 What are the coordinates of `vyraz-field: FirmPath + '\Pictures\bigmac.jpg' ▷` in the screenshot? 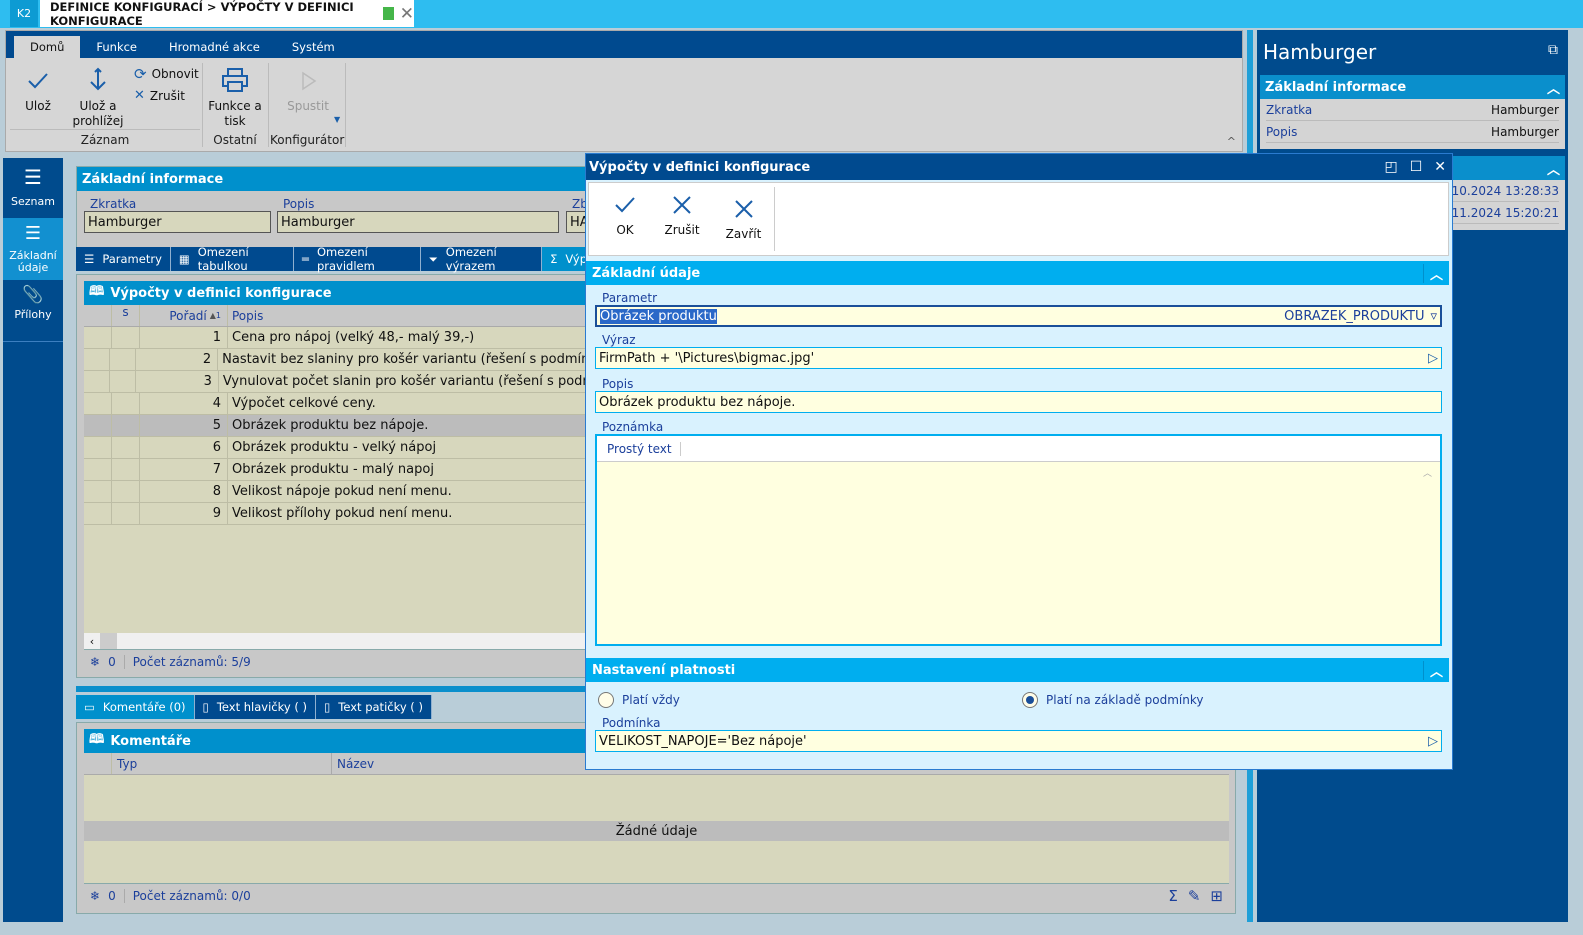 It's located at (1018, 358).